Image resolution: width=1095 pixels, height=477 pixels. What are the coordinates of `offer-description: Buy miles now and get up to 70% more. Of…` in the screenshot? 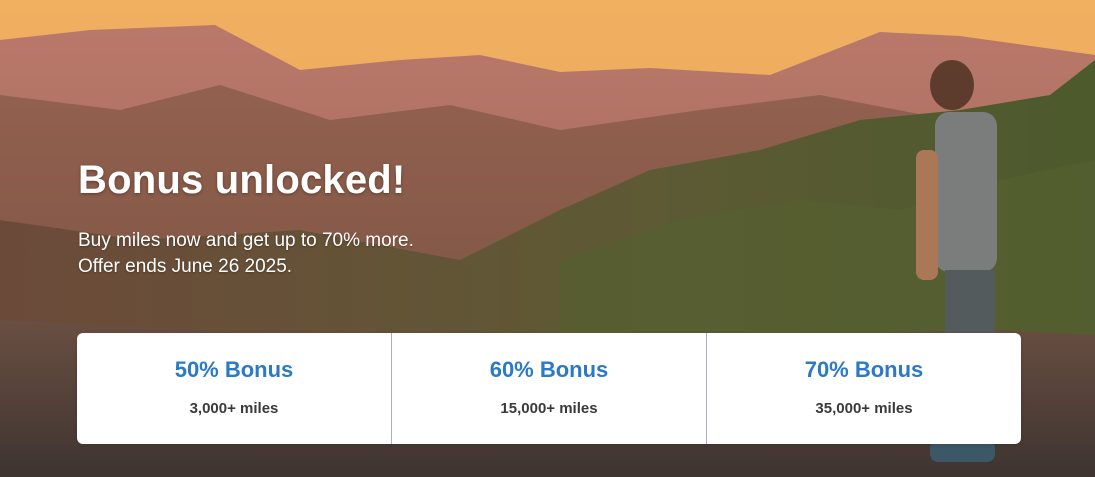 It's located at (246, 254).